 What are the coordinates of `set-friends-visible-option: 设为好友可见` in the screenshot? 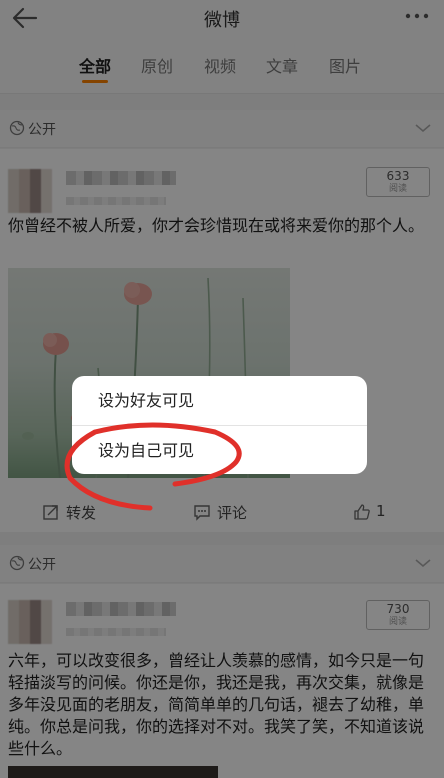 It's located at (219, 400).